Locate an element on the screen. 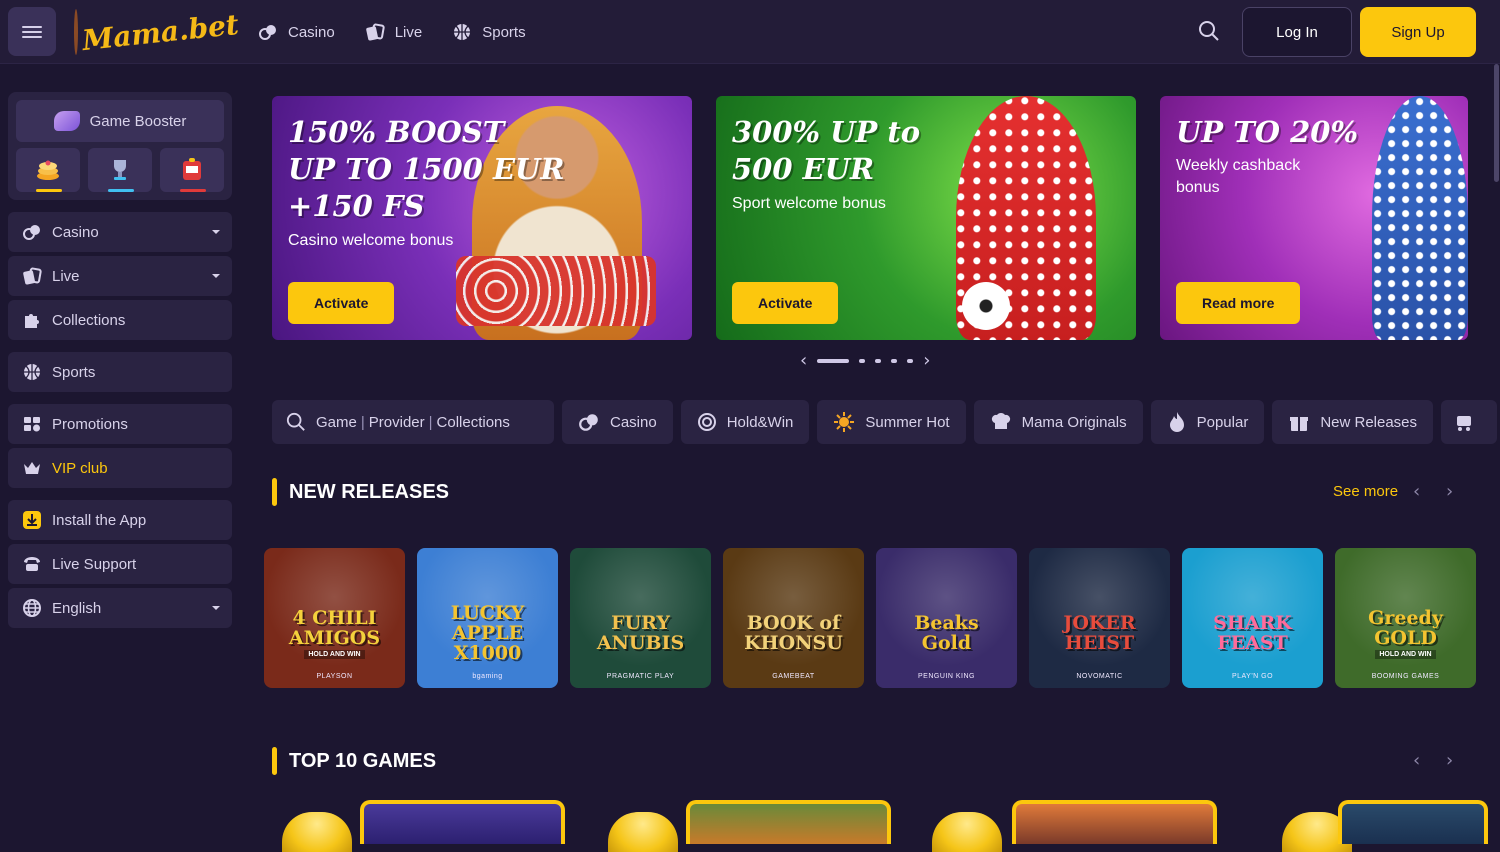  title-accent-bar is located at coordinates (274, 492).